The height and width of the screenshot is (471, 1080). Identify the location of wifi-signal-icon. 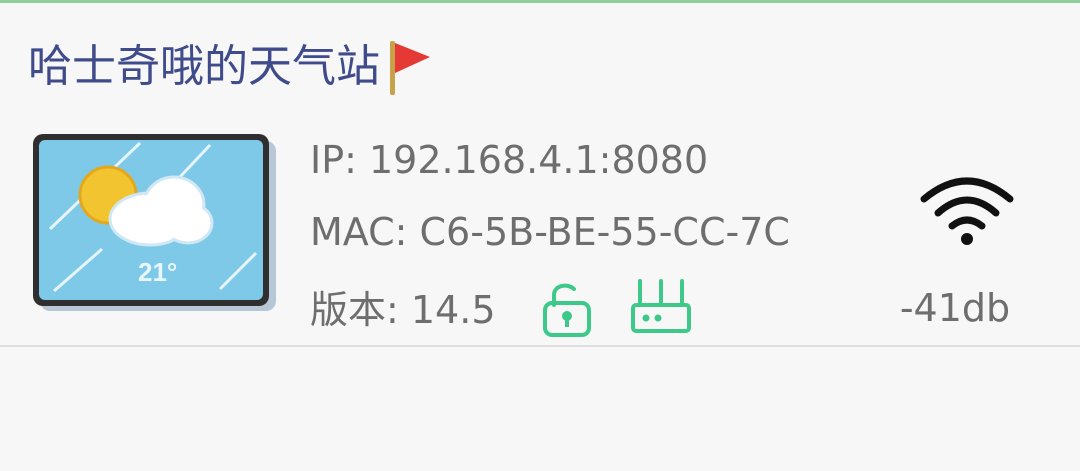
(967, 211).